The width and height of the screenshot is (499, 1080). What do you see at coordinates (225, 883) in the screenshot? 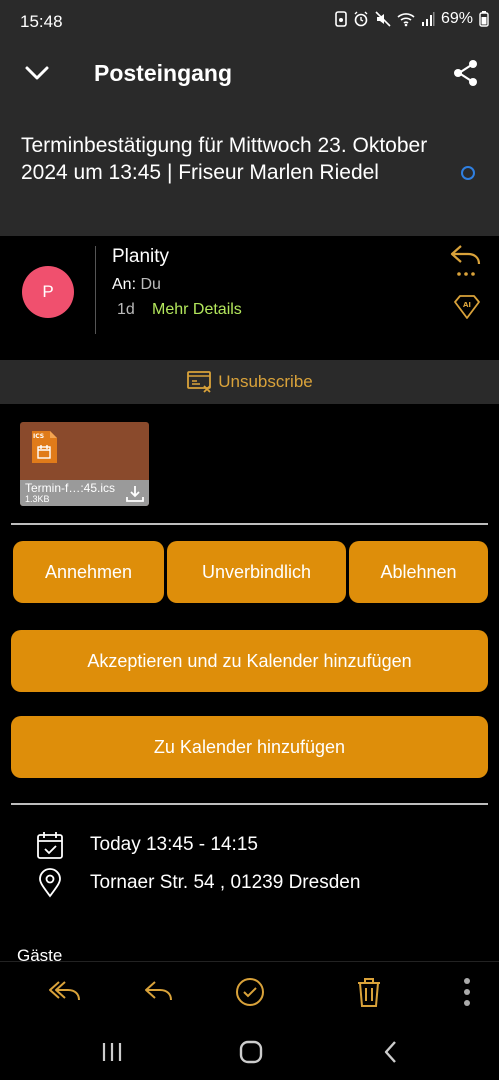
I see `event-location: Tornaer Str. 54 , 01239 Dresden` at bounding box center [225, 883].